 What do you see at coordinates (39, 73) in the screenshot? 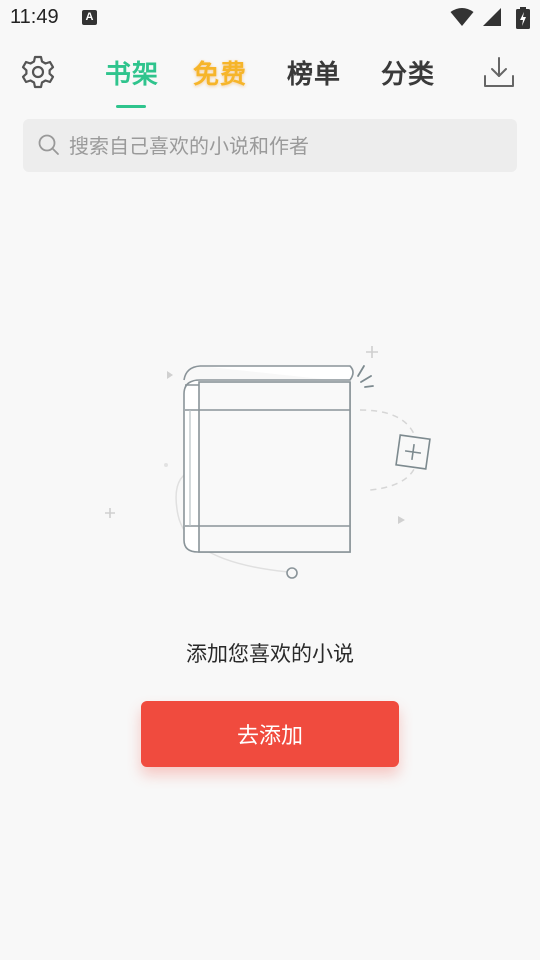
I see `gear-icon` at bounding box center [39, 73].